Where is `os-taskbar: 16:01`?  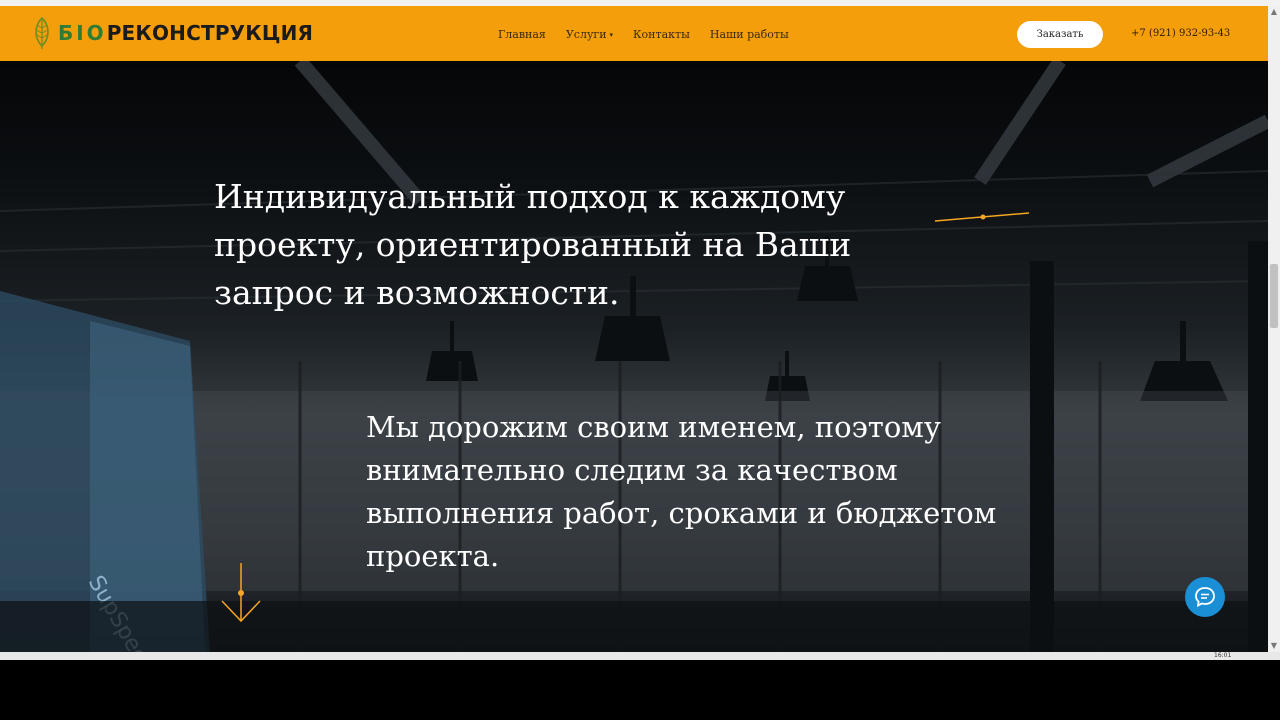 os-taskbar: 16:01 is located at coordinates (640, 656).